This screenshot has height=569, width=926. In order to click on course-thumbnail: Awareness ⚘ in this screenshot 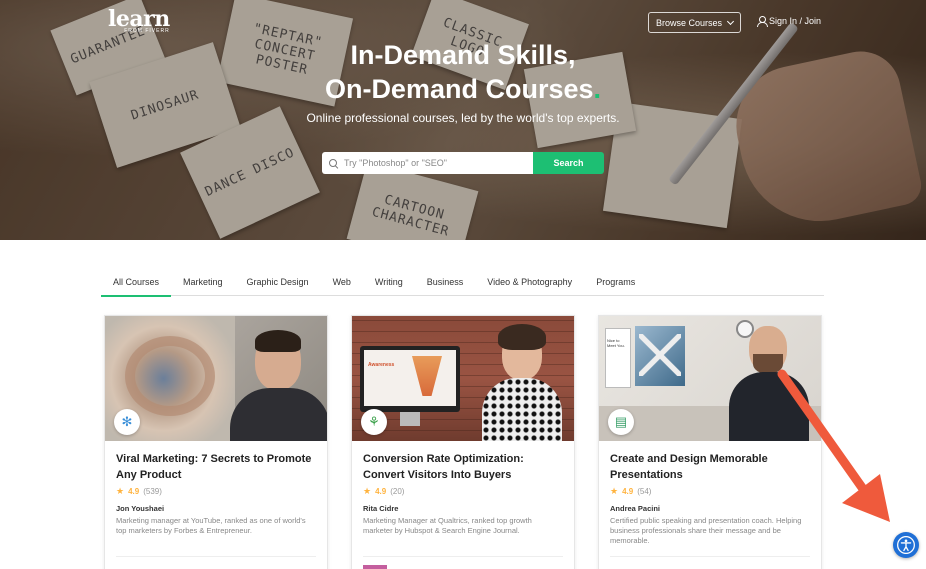, I will do `click(463, 378)`.